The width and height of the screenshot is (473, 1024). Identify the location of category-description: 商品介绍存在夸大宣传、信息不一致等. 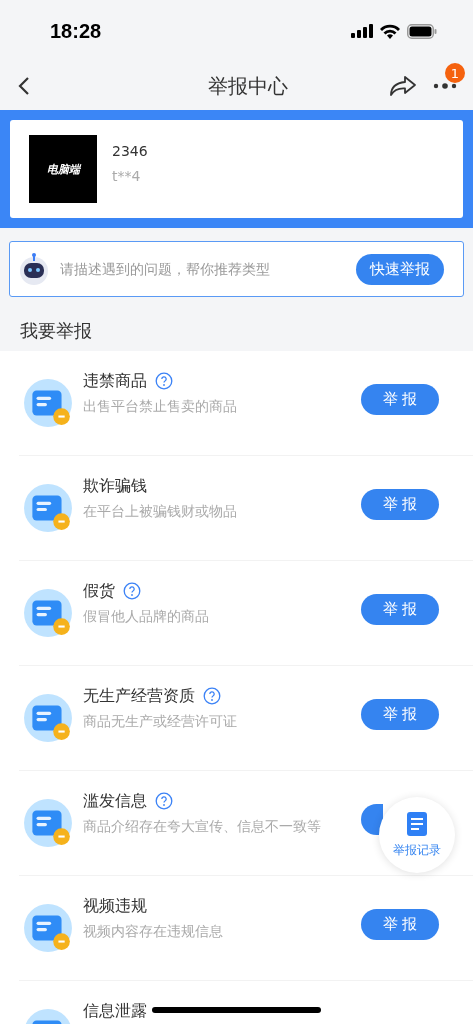
(202, 826).